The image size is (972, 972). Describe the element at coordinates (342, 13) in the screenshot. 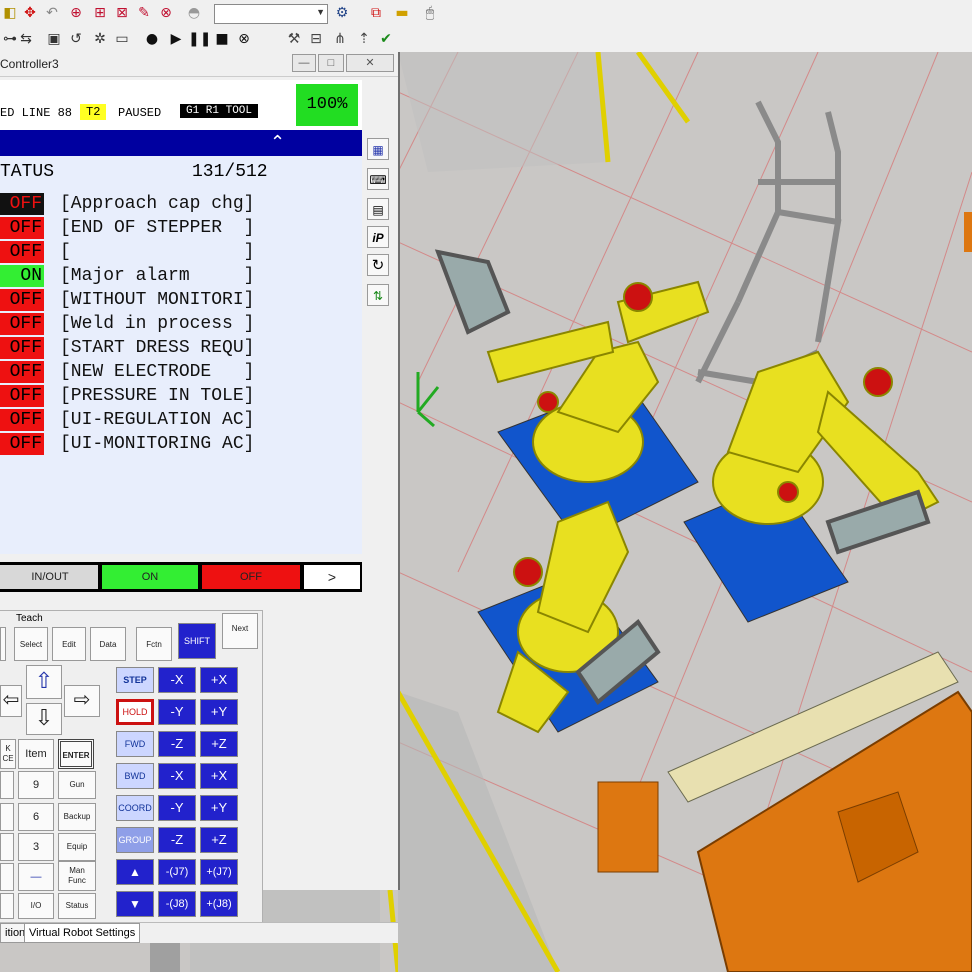

I see `teach-pendant-icon: ⚙` at that location.